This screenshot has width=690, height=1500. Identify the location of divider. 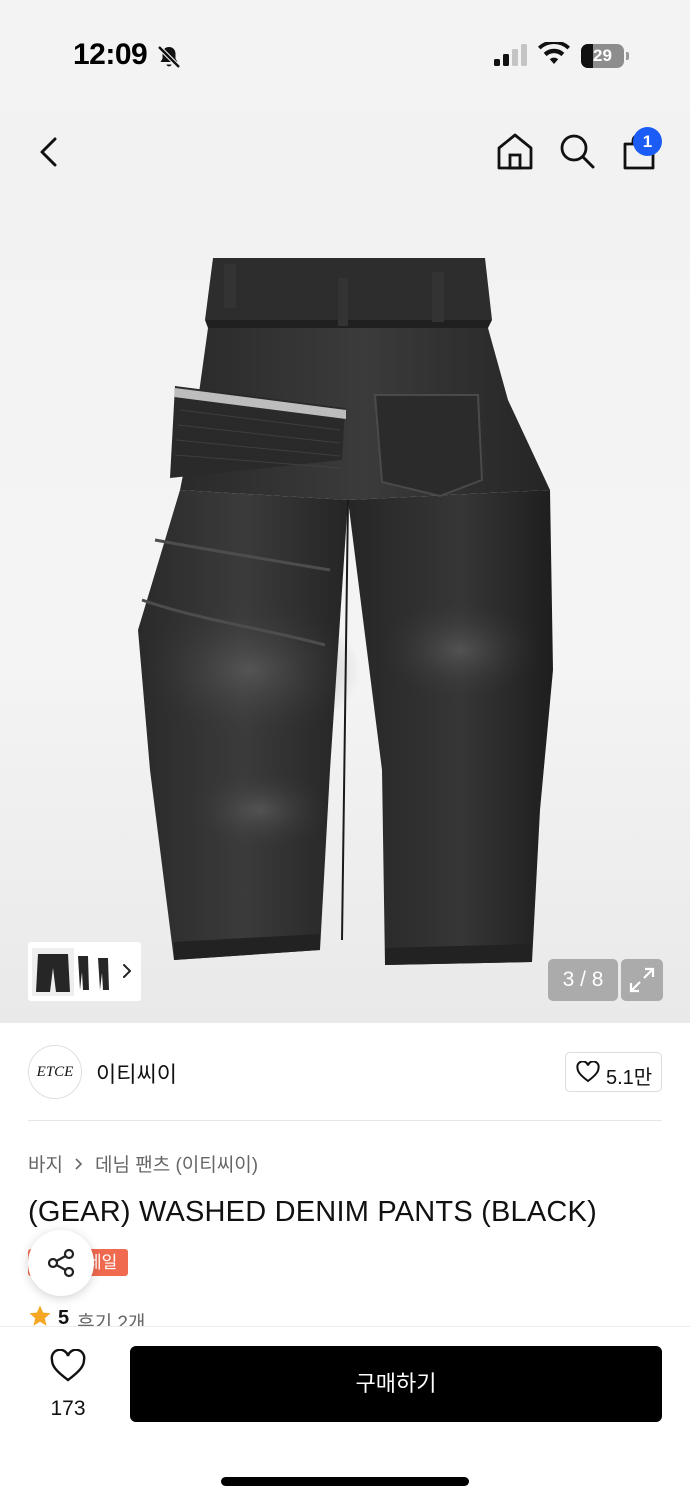
(345, 1120).